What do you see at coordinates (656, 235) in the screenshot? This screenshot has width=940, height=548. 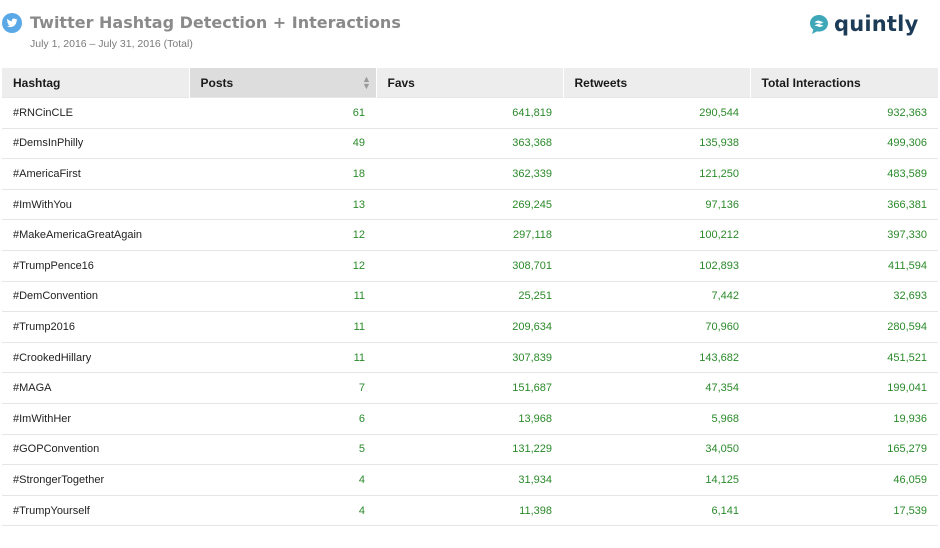 I see `retweets-cell: 100,212` at bounding box center [656, 235].